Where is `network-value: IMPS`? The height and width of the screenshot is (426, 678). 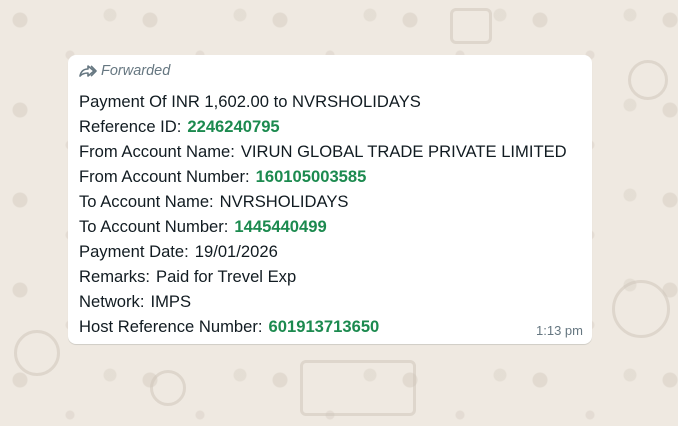 network-value: IMPS is located at coordinates (171, 301).